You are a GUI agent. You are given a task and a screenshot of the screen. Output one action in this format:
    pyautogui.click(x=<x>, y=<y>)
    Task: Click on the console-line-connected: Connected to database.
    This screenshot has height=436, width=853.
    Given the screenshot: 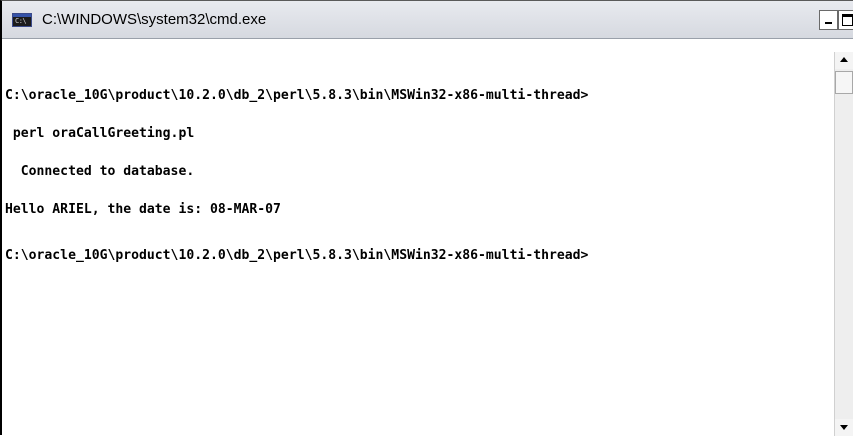 What is the action you would take?
    pyautogui.click(x=100, y=170)
    